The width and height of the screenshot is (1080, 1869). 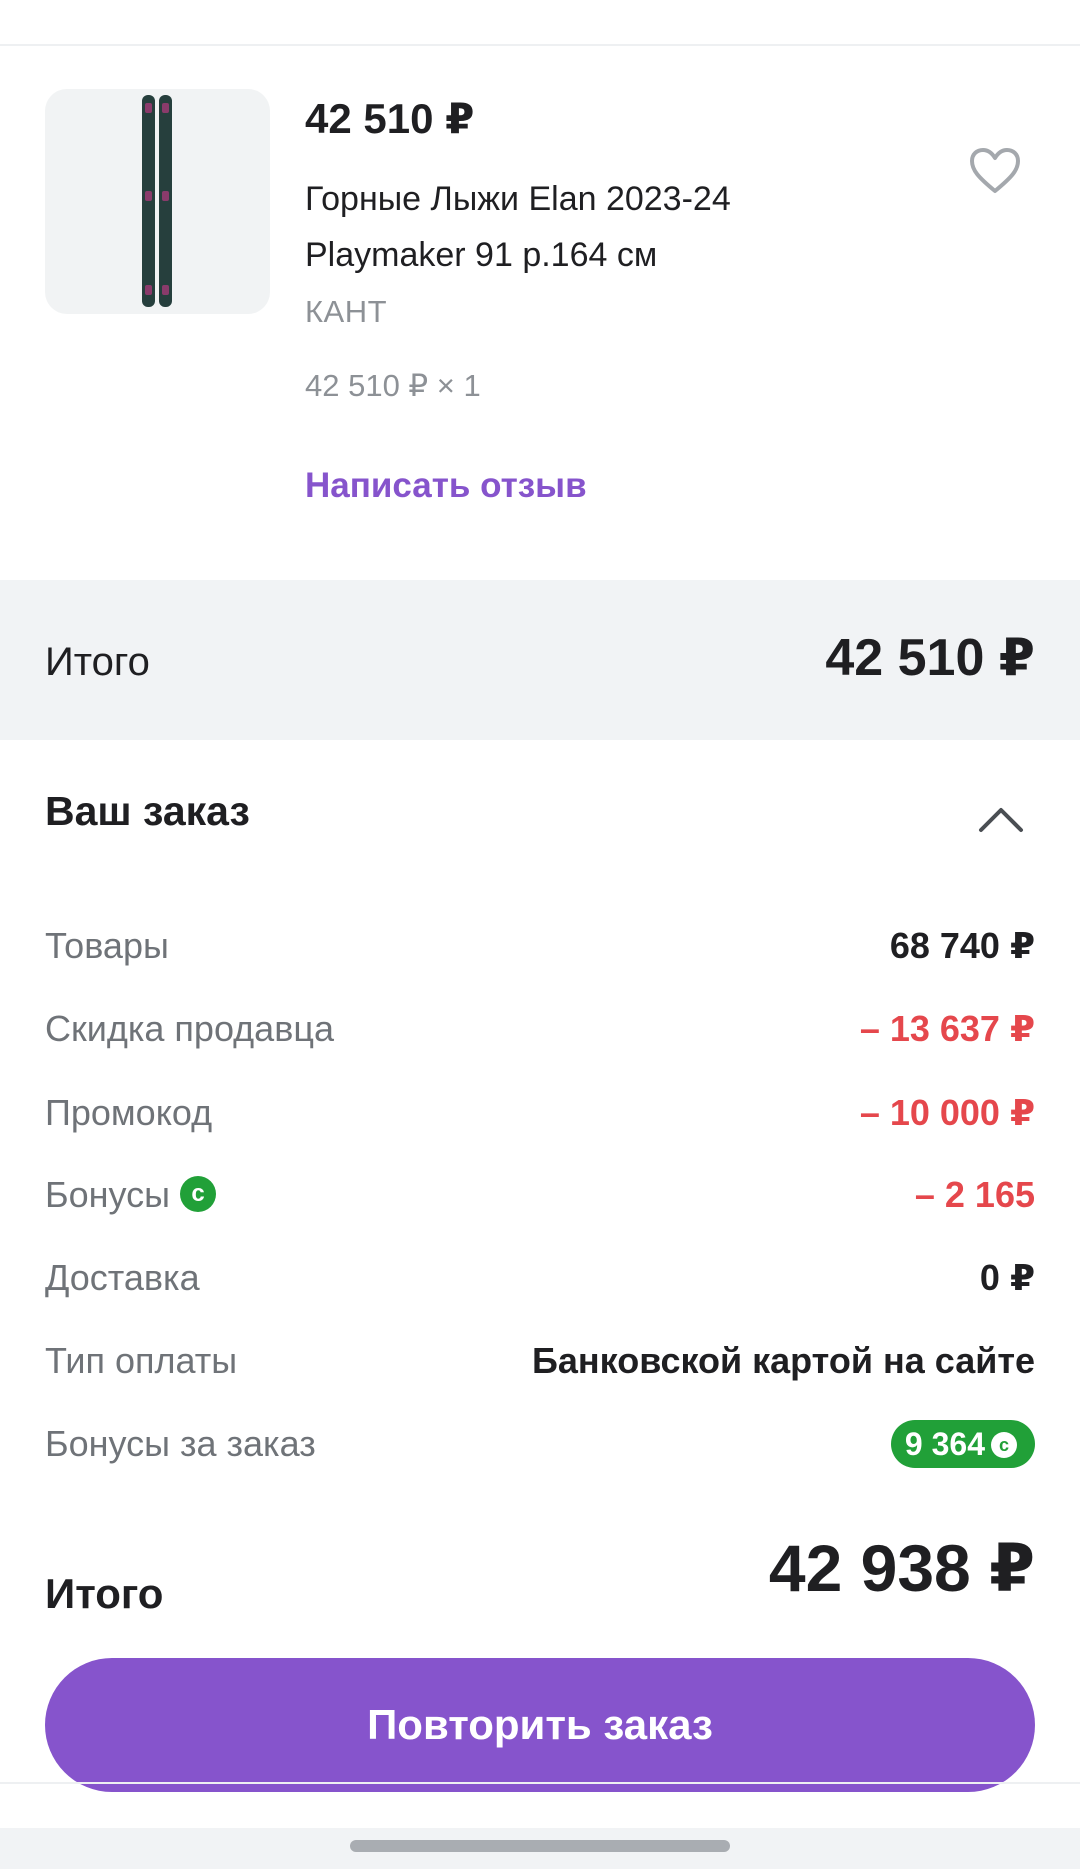 I want to click on write-review-link: Написать отзыв, so click(x=446, y=486).